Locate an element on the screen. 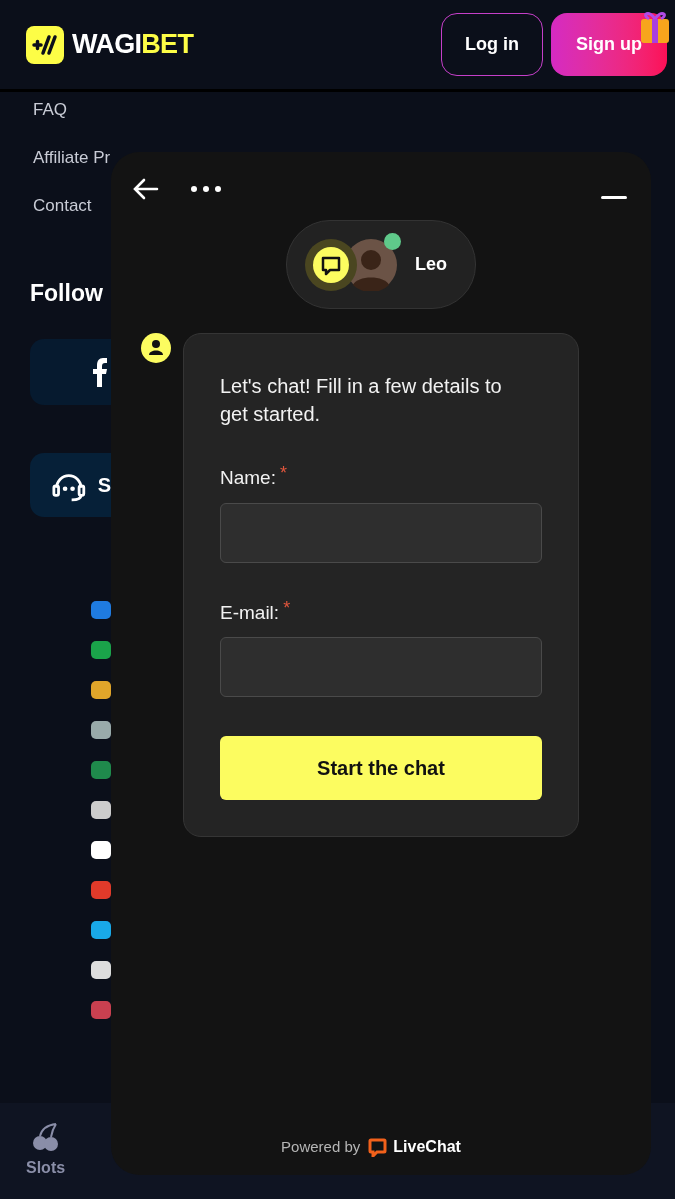  powered-by-text: Powered by is located at coordinates (321, 1146).